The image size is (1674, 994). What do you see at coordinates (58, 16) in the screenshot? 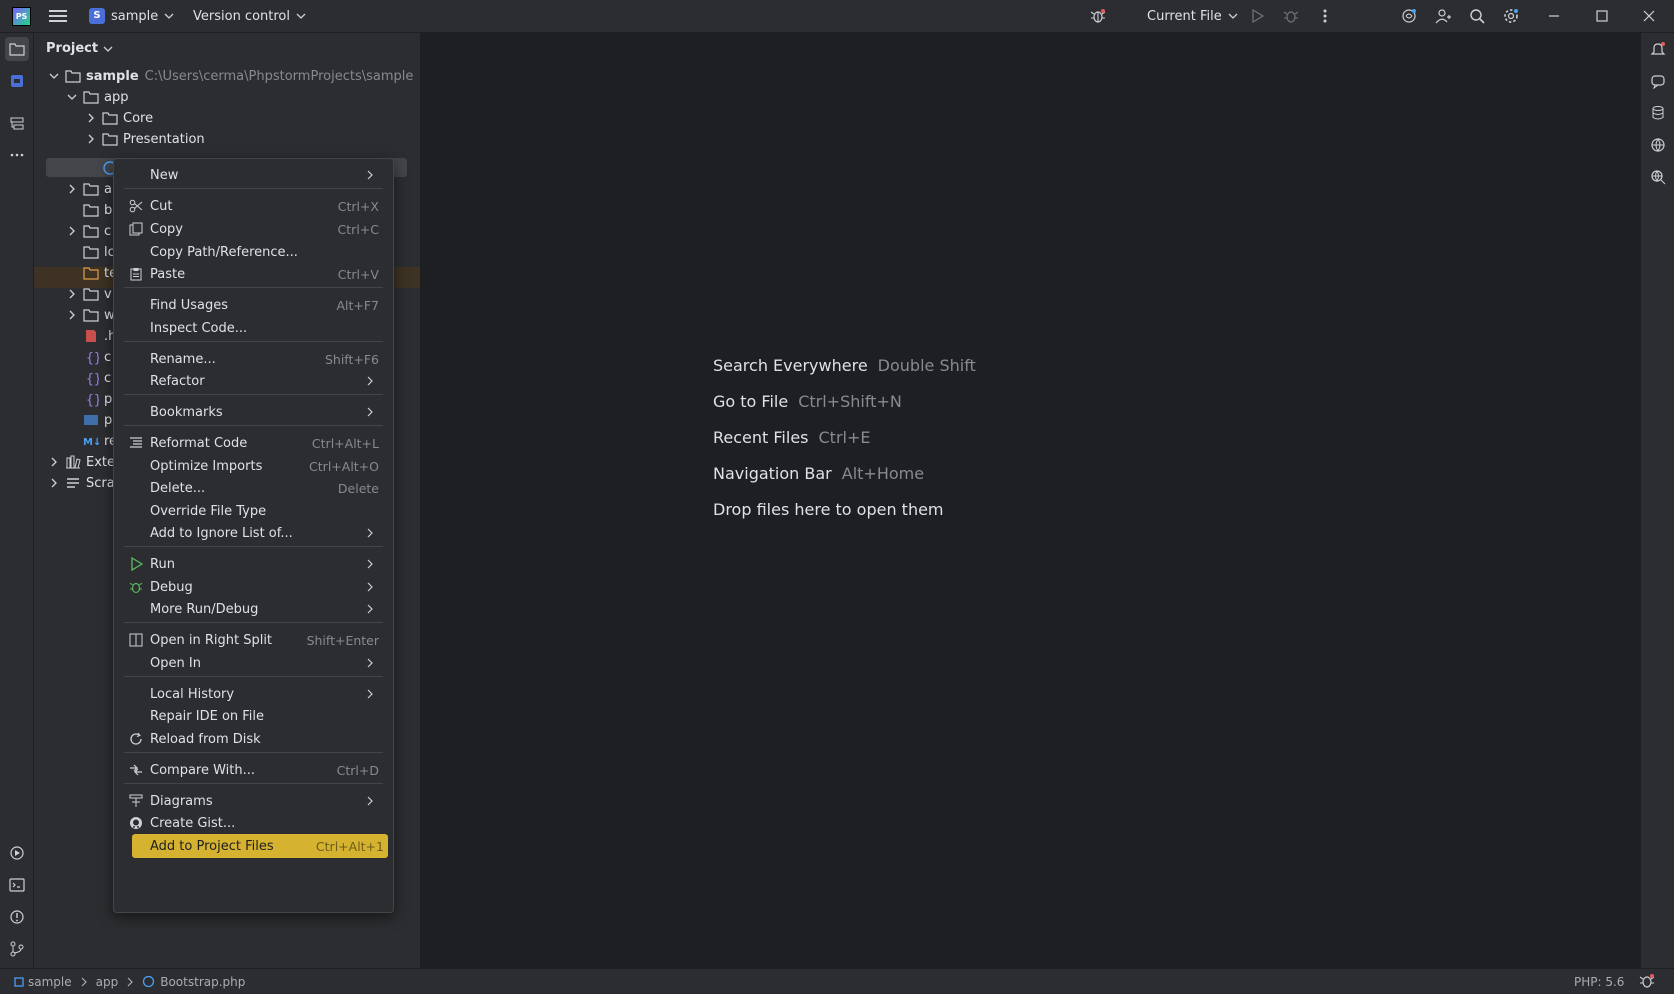
I see `main-menu-button` at bounding box center [58, 16].